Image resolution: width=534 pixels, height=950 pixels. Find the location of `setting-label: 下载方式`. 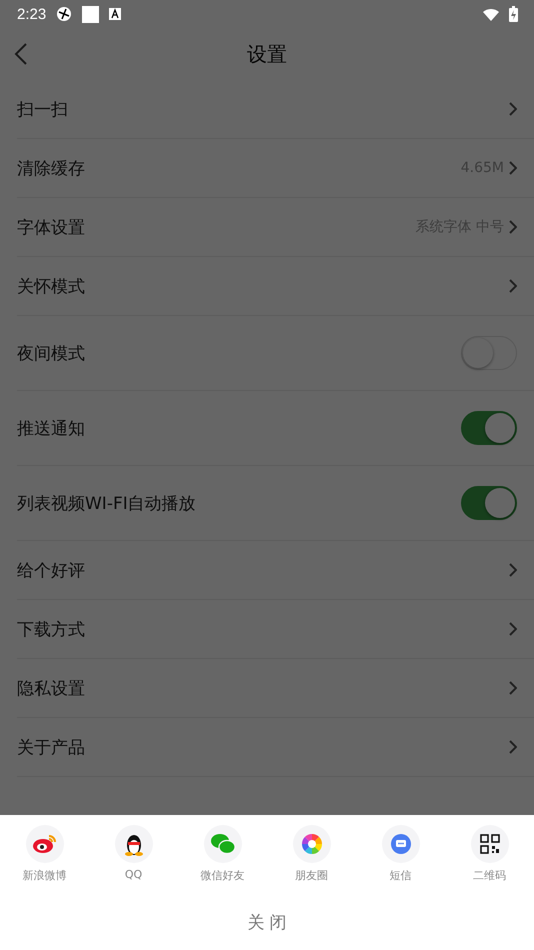

setting-label: 下载方式 is located at coordinates (51, 629).